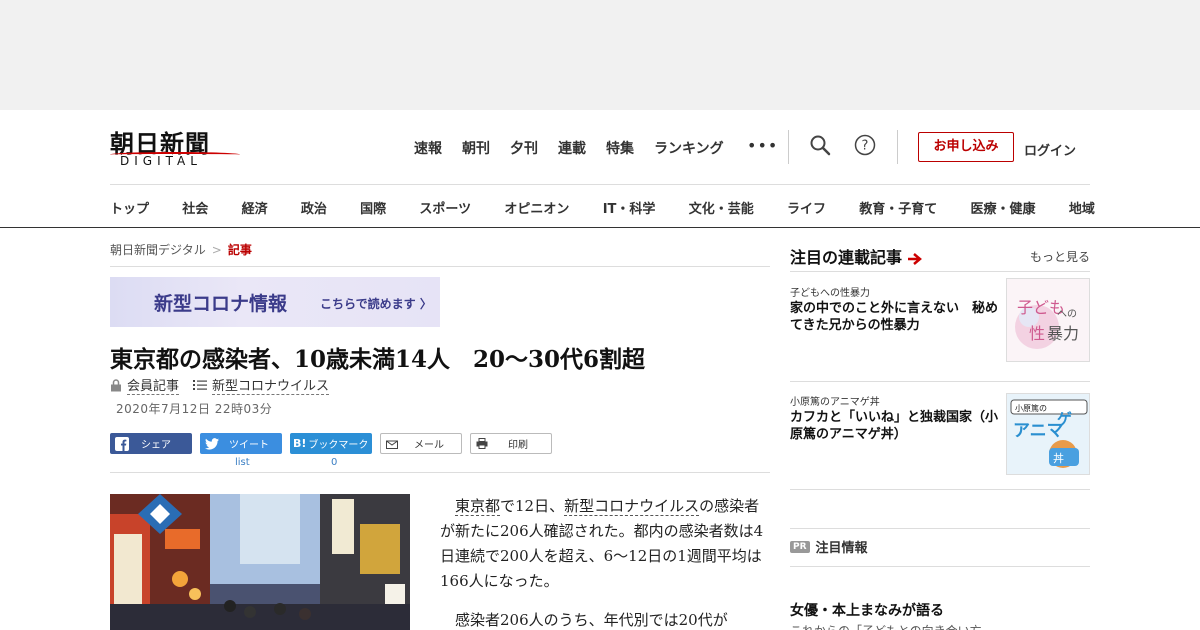  Describe the element at coordinates (423, 304) in the screenshot. I see `chevron-right-icon: 〉` at that location.